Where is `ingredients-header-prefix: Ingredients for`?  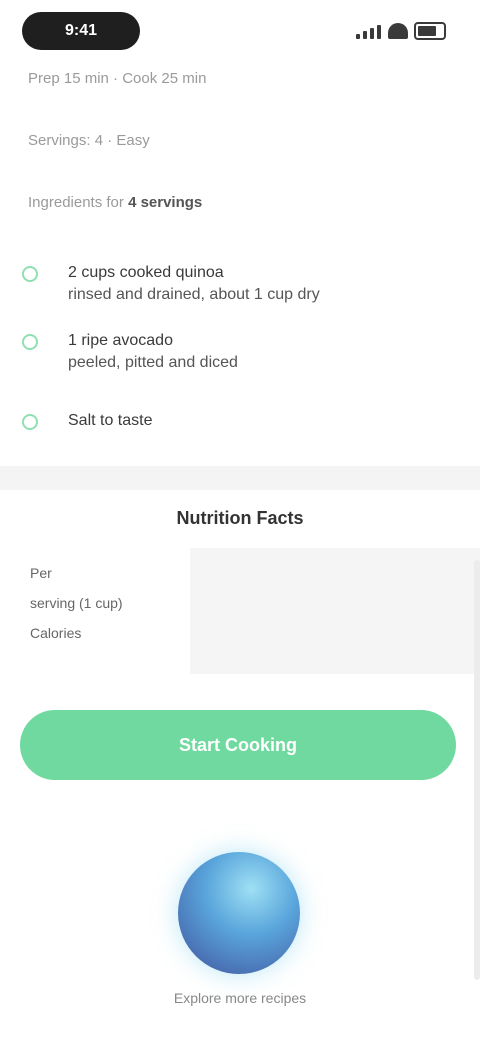 ingredients-header-prefix: Ingredients for is located at coordinates (76, 202).